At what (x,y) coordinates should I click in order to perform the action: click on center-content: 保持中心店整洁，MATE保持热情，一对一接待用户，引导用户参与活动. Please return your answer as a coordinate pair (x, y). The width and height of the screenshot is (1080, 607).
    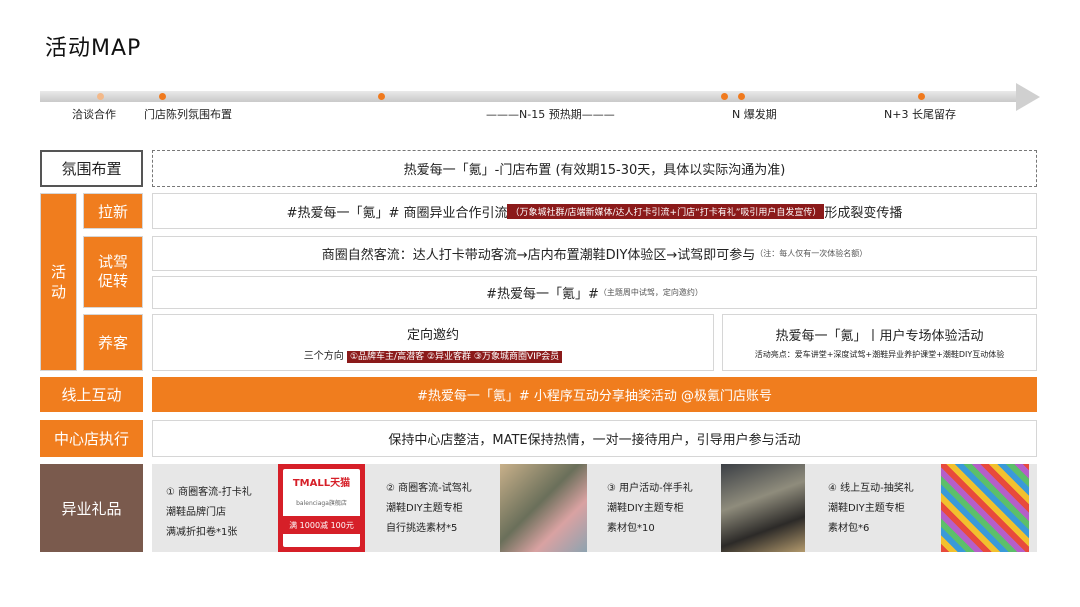
    Looking at the image, I should click on (594, 438).